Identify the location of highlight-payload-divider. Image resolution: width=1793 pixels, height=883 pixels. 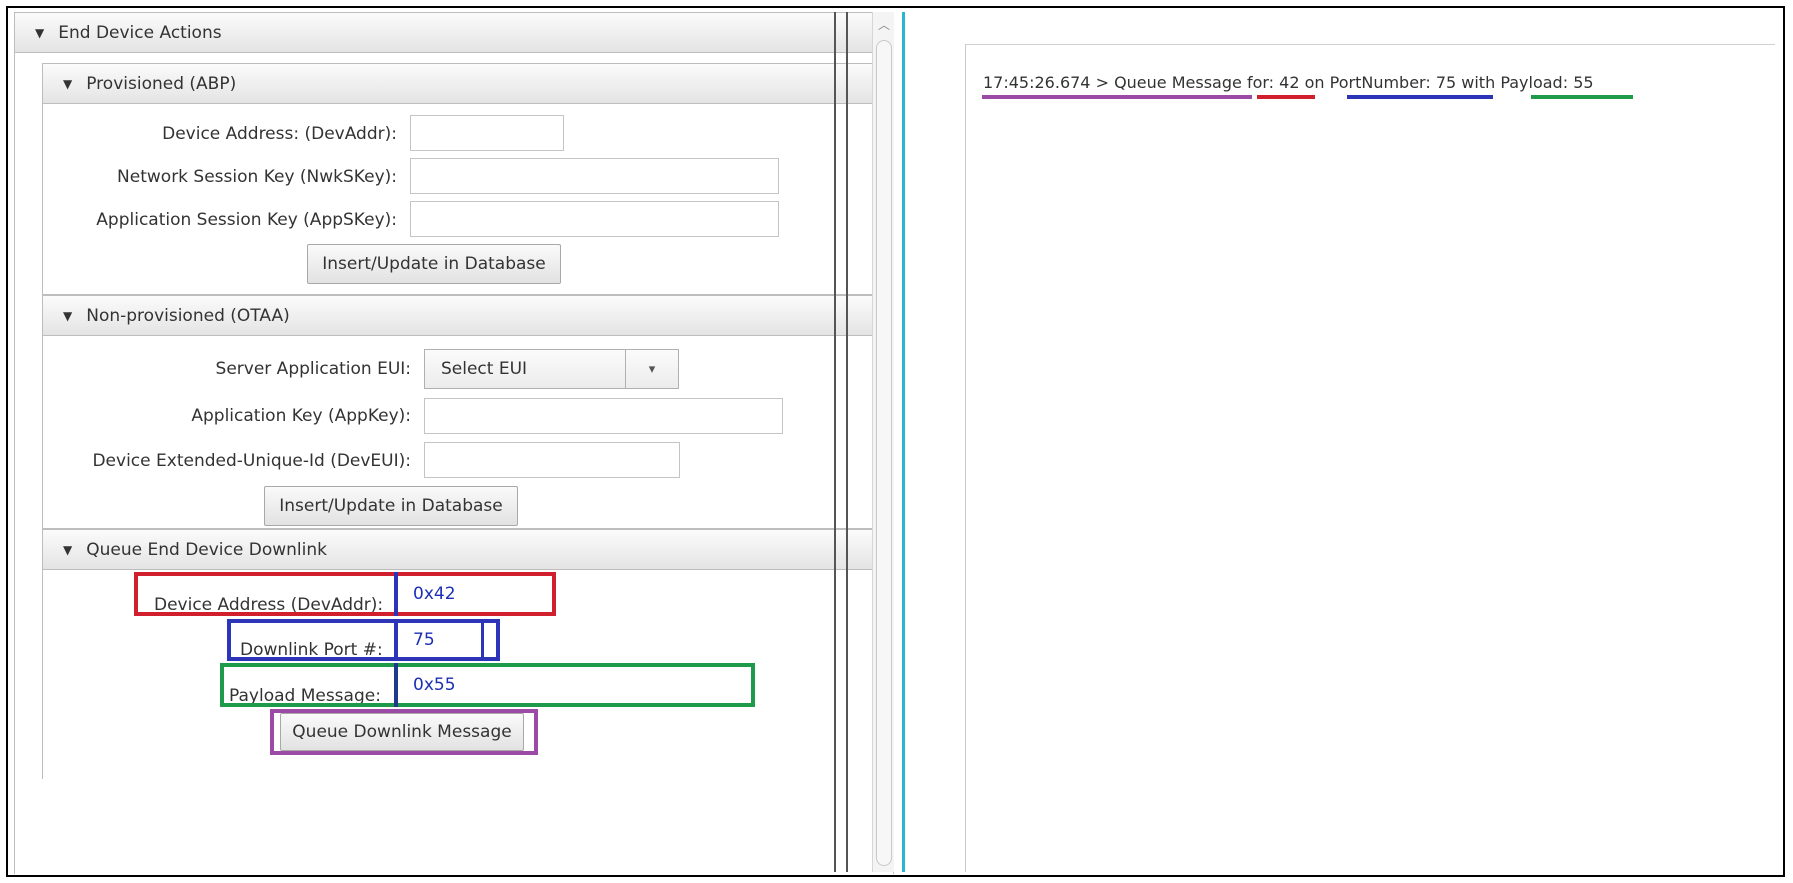
(396, 685).